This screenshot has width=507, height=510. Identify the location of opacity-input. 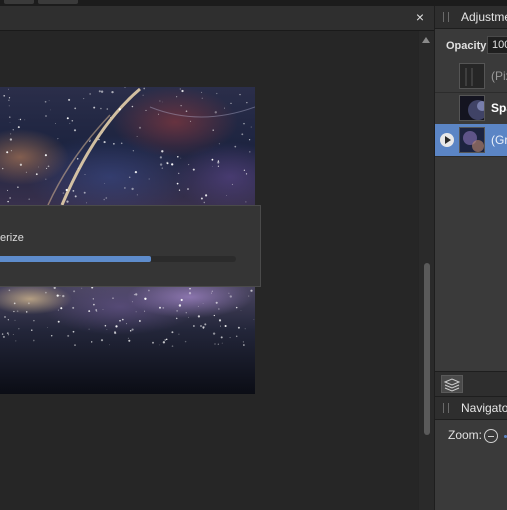
(497, 45).